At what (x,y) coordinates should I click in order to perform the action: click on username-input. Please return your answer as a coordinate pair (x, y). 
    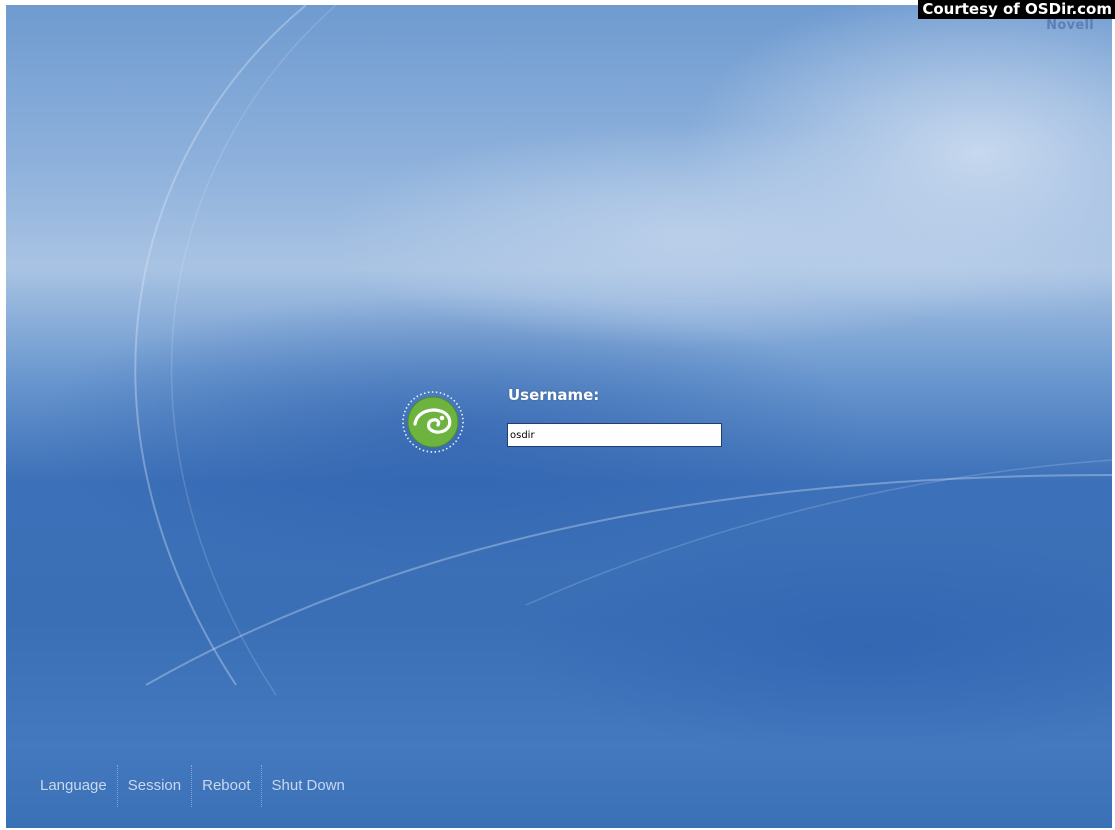
    Looking at the image, I should click on (614, 435).